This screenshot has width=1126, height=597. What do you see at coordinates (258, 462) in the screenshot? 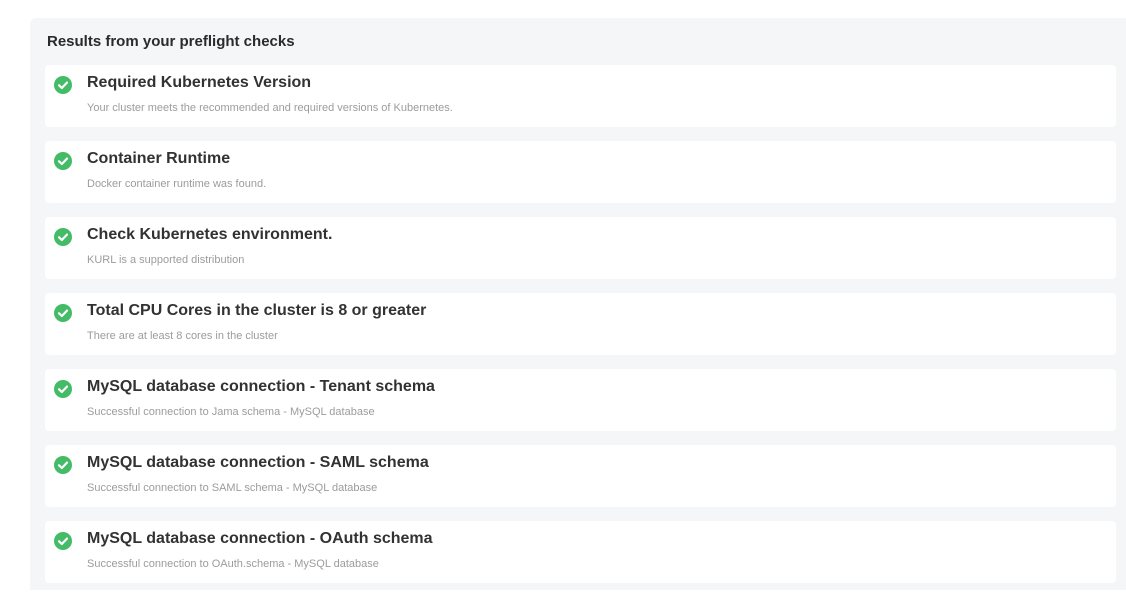
I see `check-title: MySQL database connection - SAML schema` at bounding box center [258, 462].